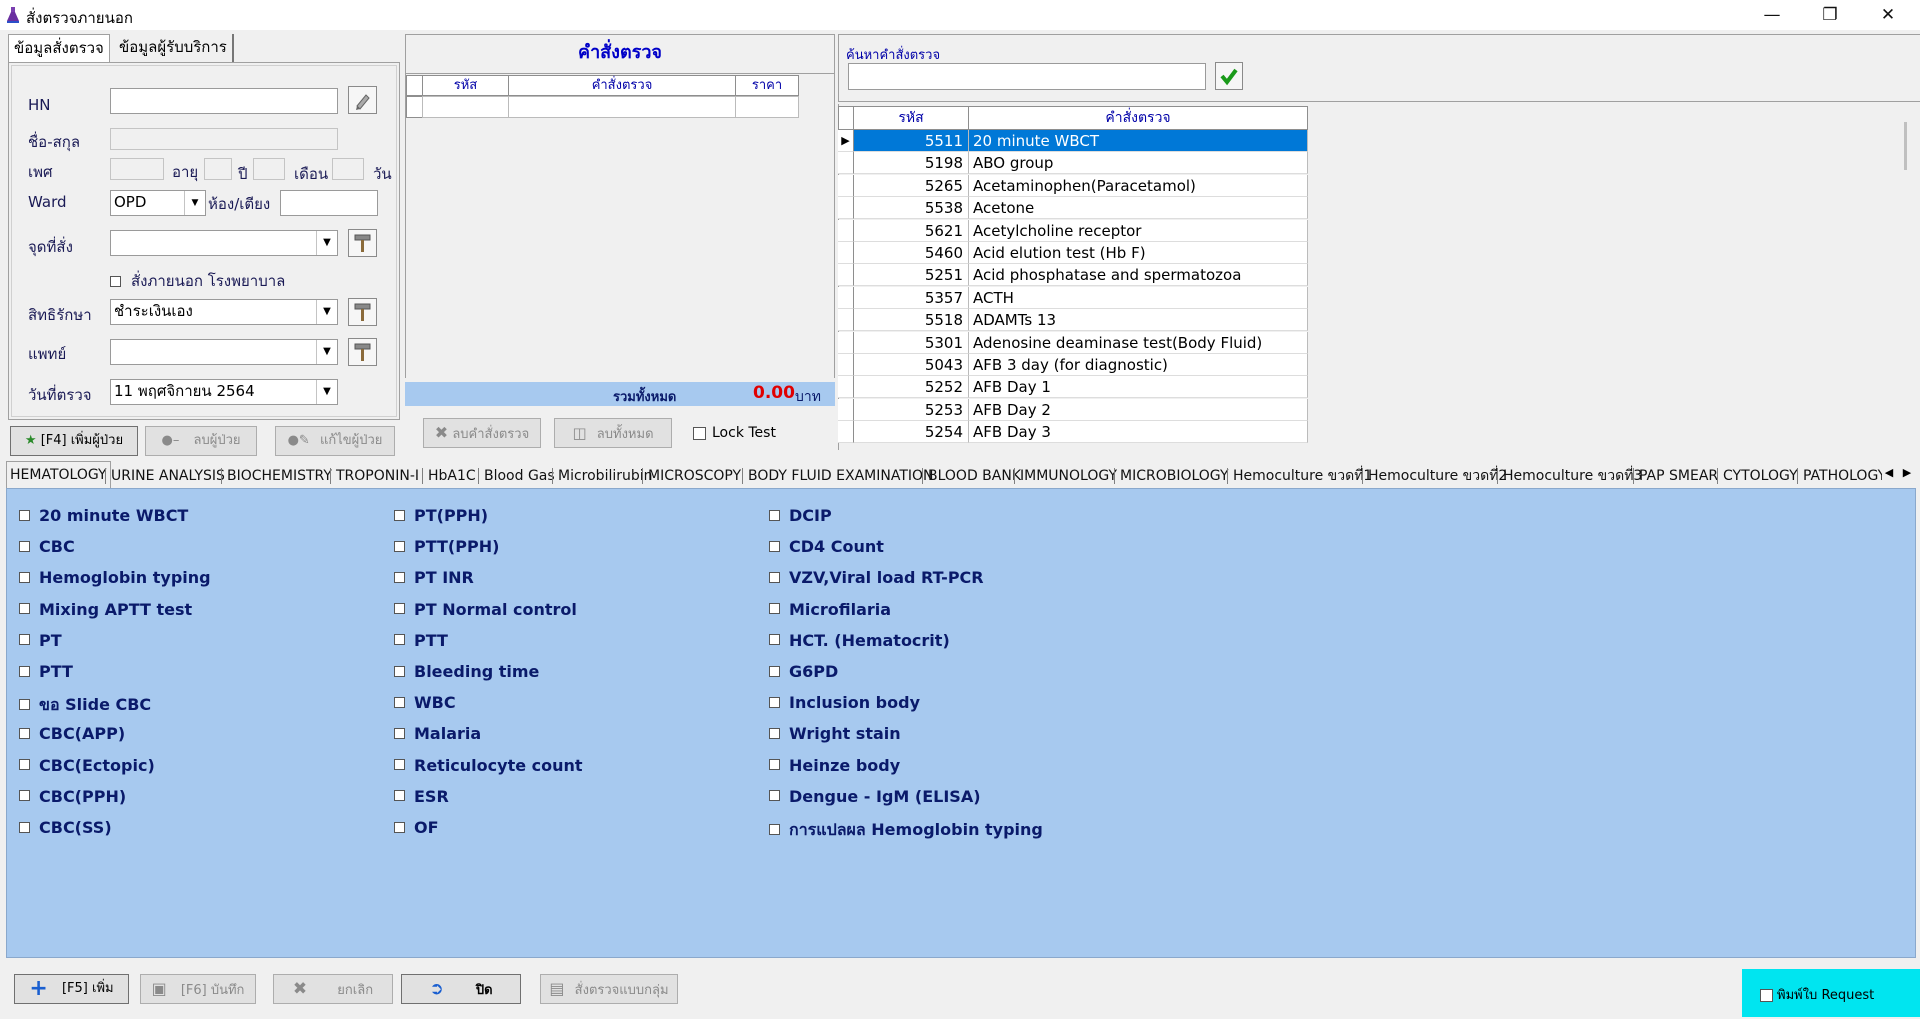 The image size is (1920, 1019). What do you see at coordinates (875, 796) in the screenshot?
I see `test-checkbox-item: Dengue - IgM (ELISA)` at bounding box center [875, 796].